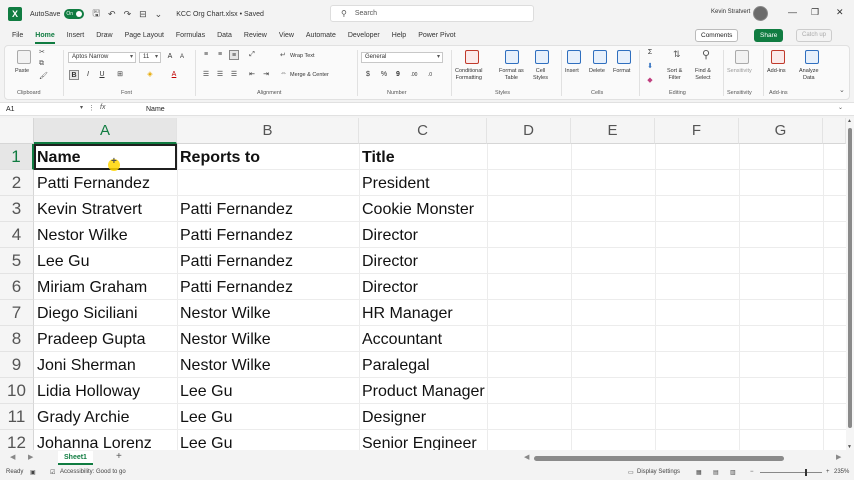 The height and width of the screenshot is (480, 854). What do you see at coordinates (838, 457) in the screenshot?
I see `scroll-right-icon: ▶` at bounding box center [838, 457].